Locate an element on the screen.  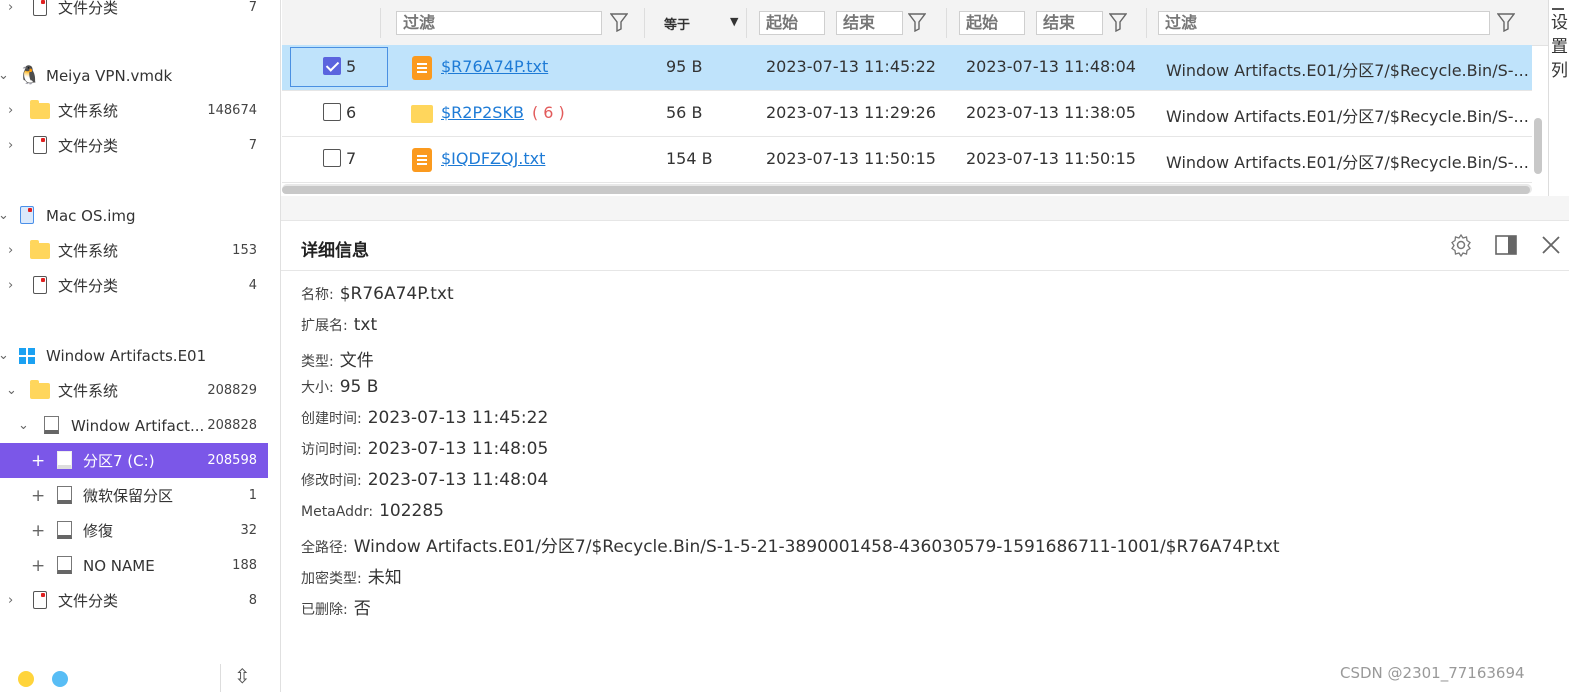
tree-item-filesystem: ⌄ 文件系统 208829 is located at coordinates (134, 390).